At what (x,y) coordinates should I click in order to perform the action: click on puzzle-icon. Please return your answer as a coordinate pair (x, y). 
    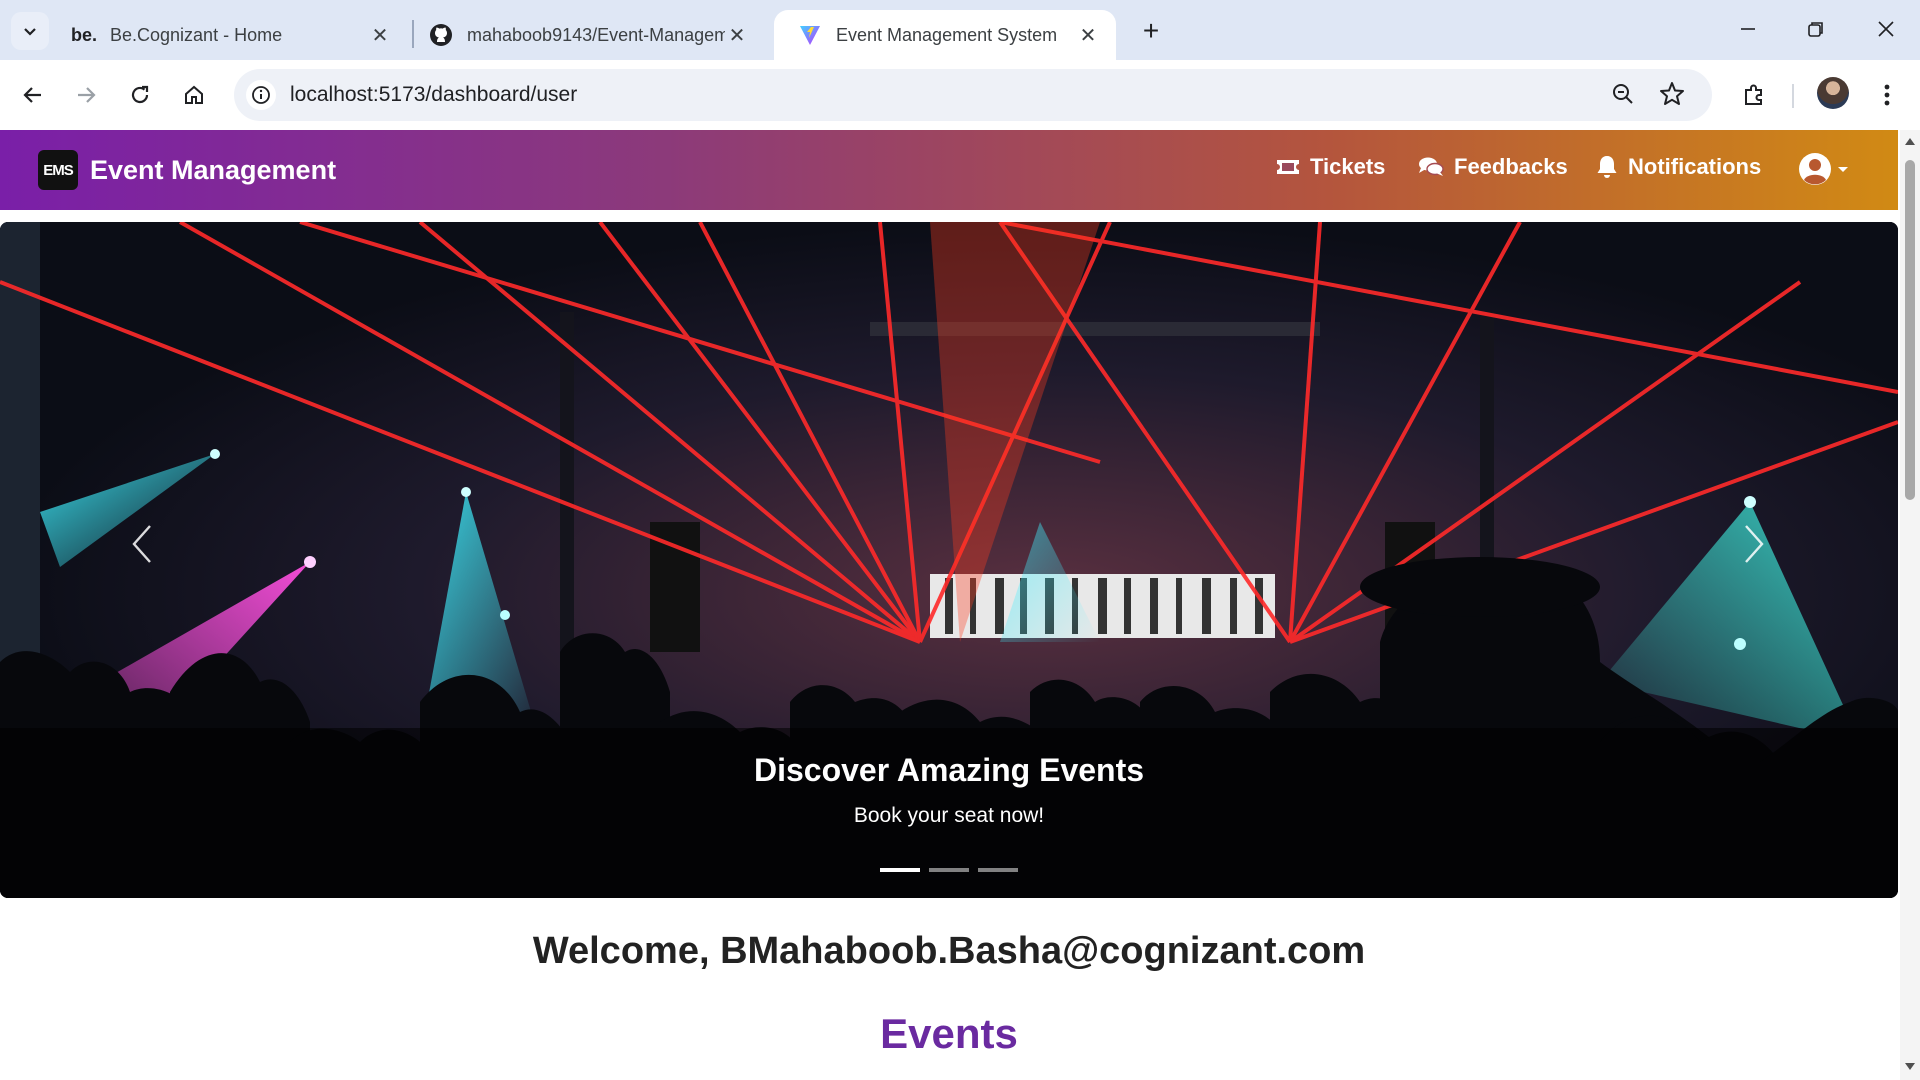
    Looking at the image, I should click on (1753, 94).